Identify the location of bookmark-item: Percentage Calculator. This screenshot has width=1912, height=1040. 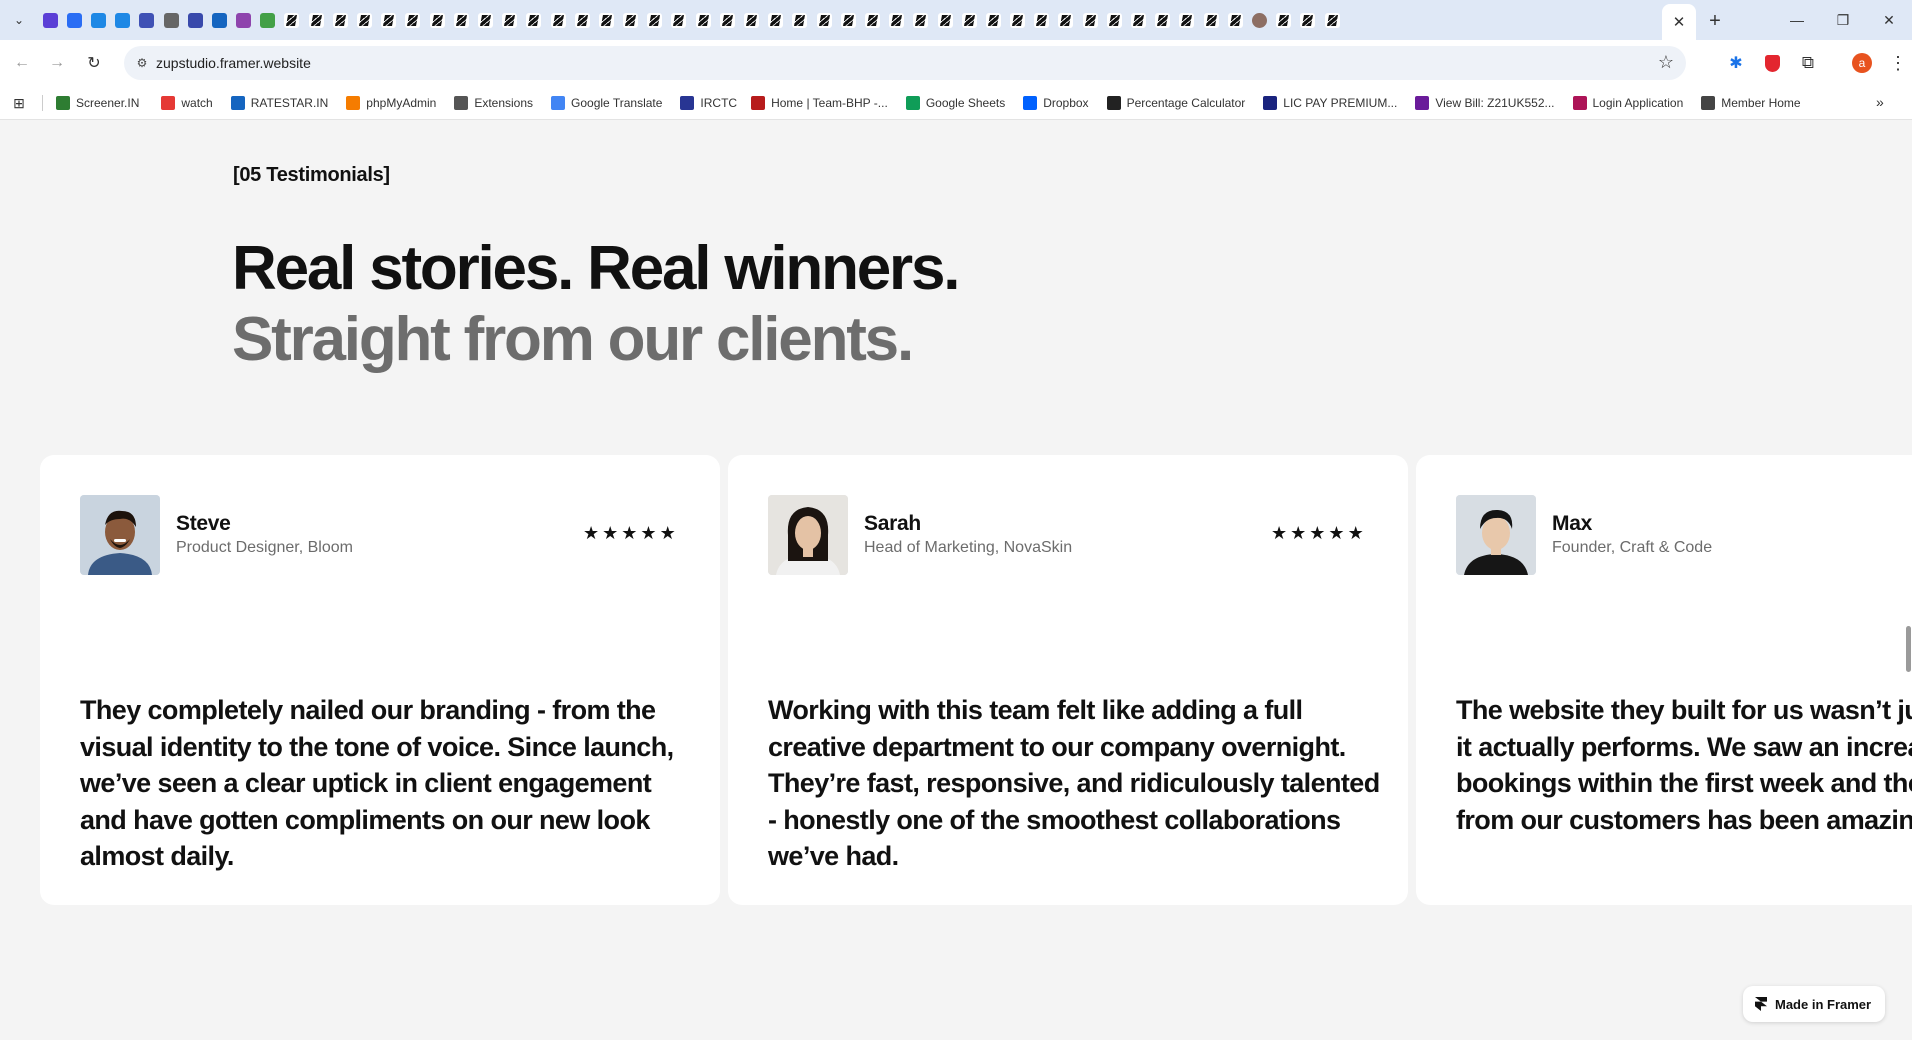
(1175, 103).